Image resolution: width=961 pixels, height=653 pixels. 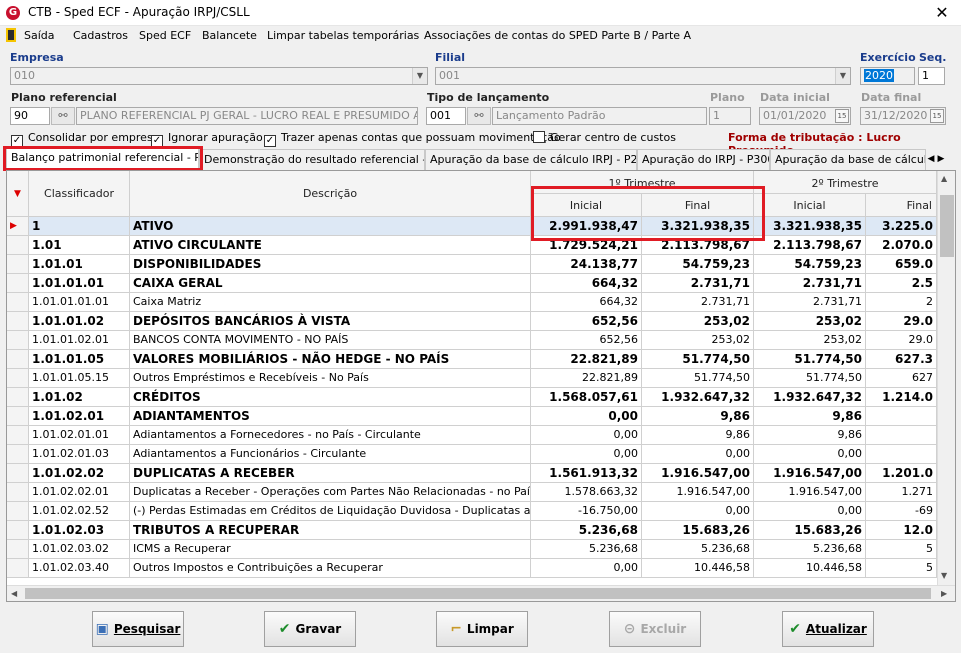 I want to click on tri2-inicial-cell: 9,86, so click(x=810, y=416).